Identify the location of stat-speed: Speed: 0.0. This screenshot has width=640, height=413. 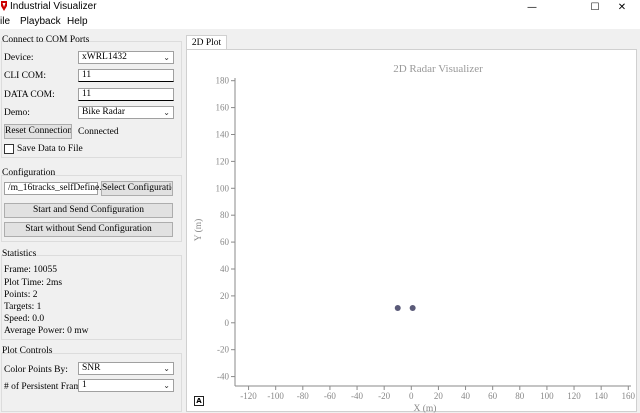
(24, 319).